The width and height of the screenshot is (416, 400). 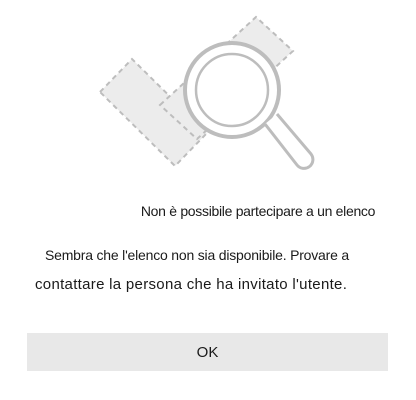 I want to click on ok-button: OK, so click(x=207, y=352).